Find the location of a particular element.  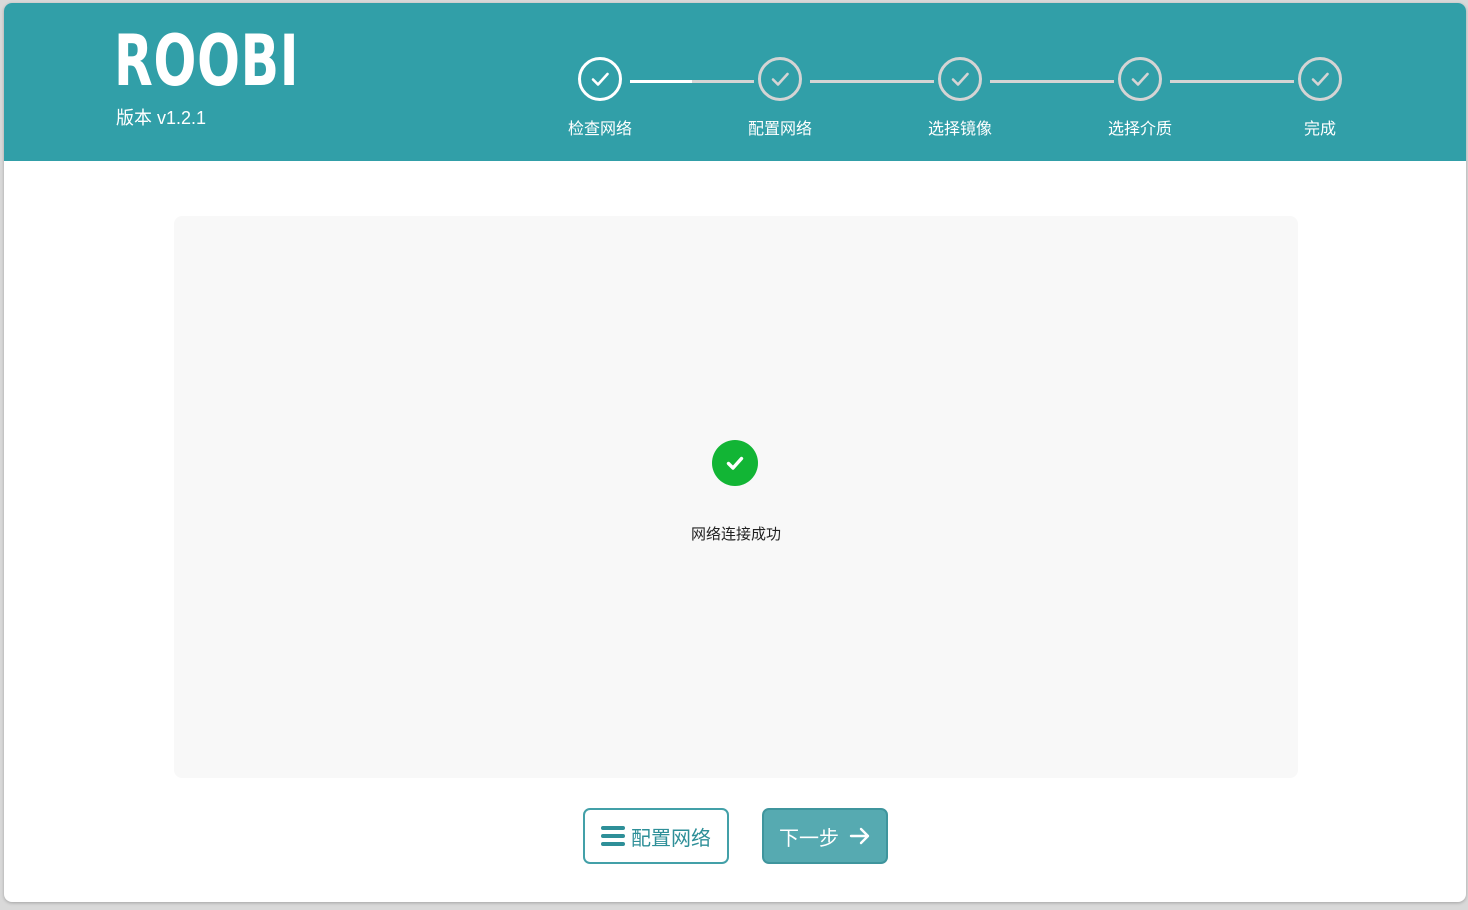

step-finish: 完成 is located at coordinates (1320, 98).